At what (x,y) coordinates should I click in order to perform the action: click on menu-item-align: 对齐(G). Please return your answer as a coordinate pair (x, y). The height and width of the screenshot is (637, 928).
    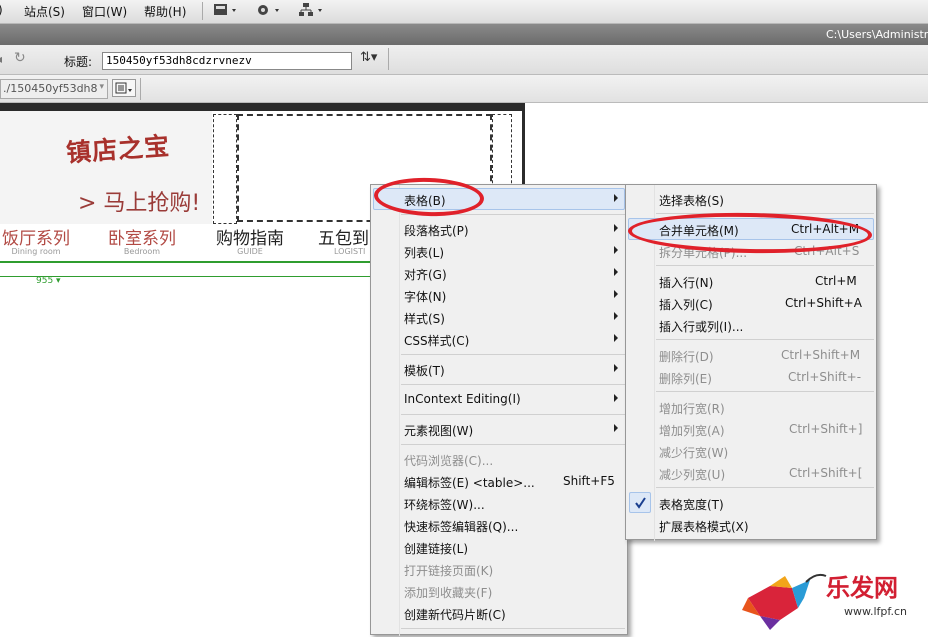
    Looking at the image, I should click on (499, 273).